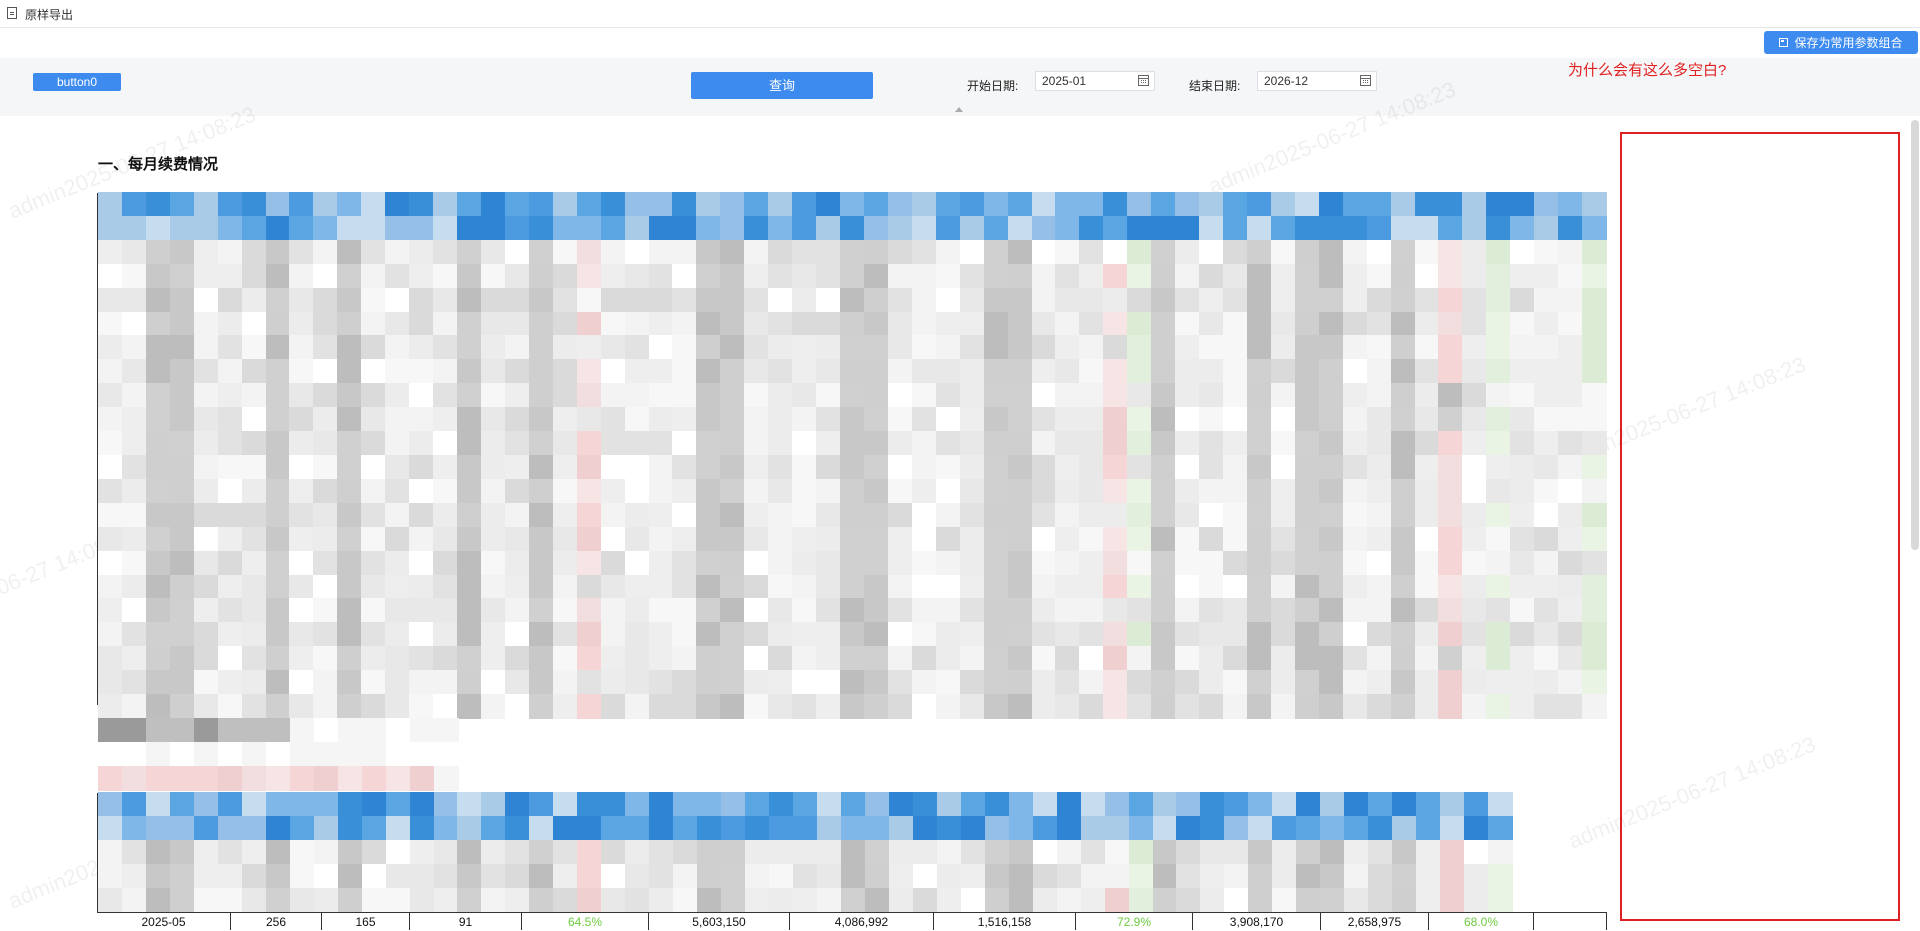  Describe the element at coordinates (1095, 81) in the screenshot. I see `start-date-input: 2025-01` at that location.